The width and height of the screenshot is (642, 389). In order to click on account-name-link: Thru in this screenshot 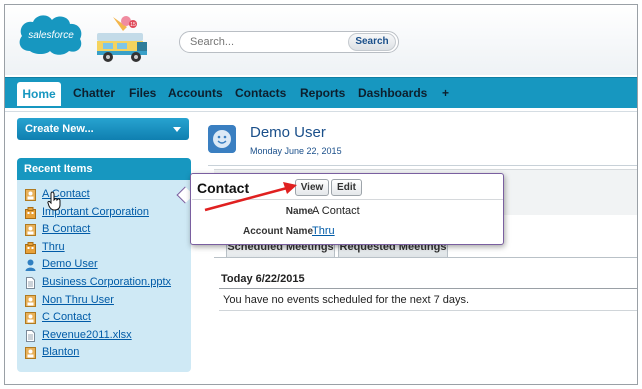, I will do `click(323, 231)`.